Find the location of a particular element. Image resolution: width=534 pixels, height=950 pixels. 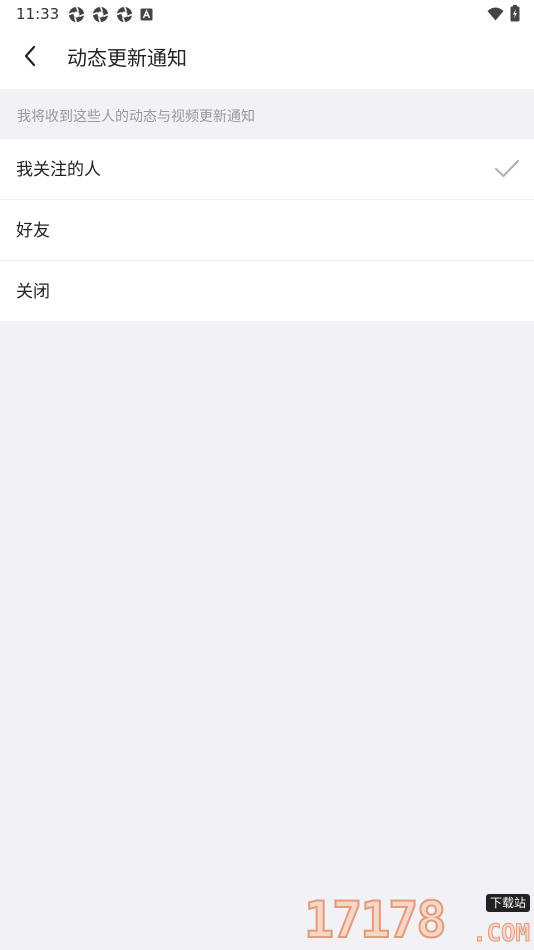

status-bar: 11:33 is located at coordinates (267, 14).